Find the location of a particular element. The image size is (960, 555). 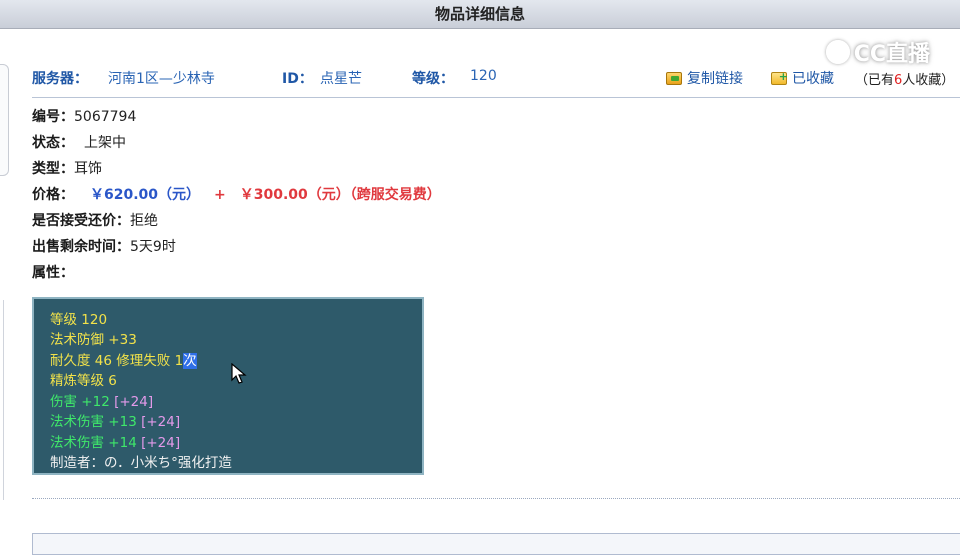

attr-refine-level: 精炼等级 6 is located at coordinates (83, 381).